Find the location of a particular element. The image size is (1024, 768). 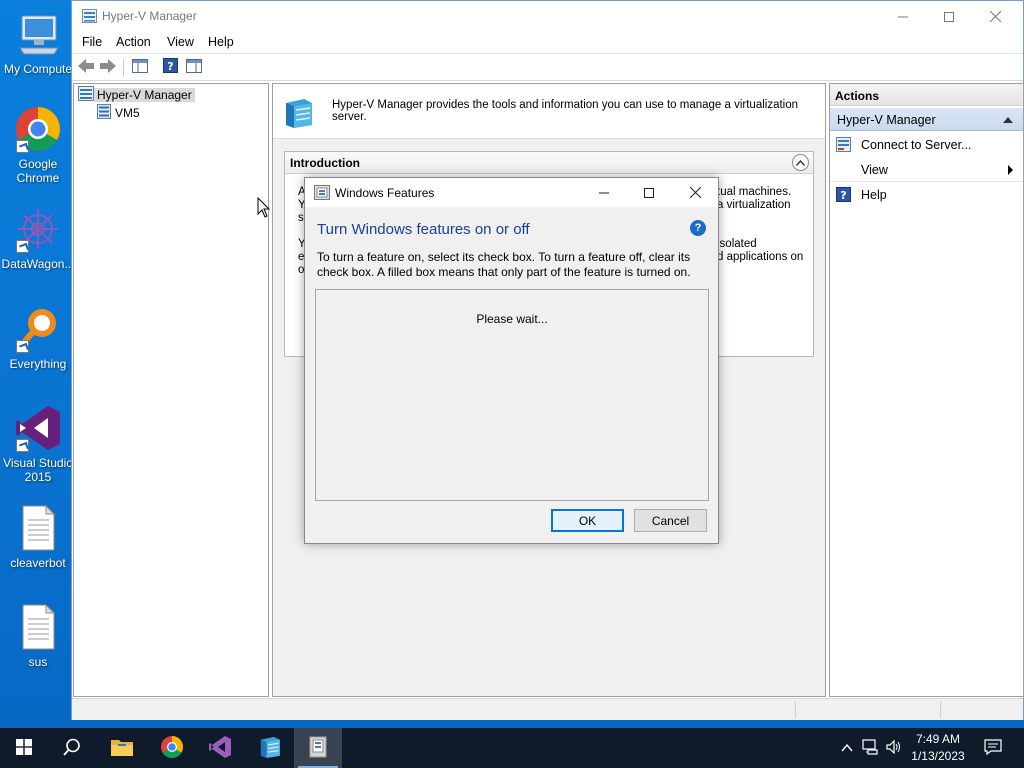

actions-header: Actions is located at coordinates (926, 95).